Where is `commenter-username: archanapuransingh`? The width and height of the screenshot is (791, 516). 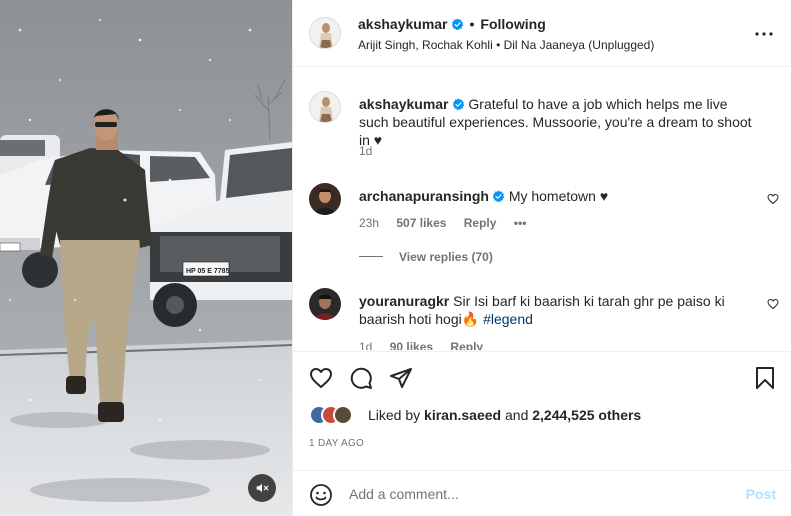
commenter-username: archanapuransingh is located at coordinates (424, 196).